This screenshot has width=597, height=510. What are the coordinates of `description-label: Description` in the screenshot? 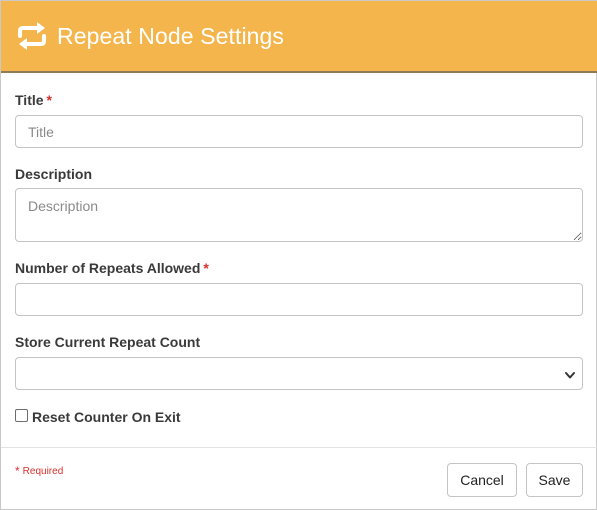 It's located at (54, 174).